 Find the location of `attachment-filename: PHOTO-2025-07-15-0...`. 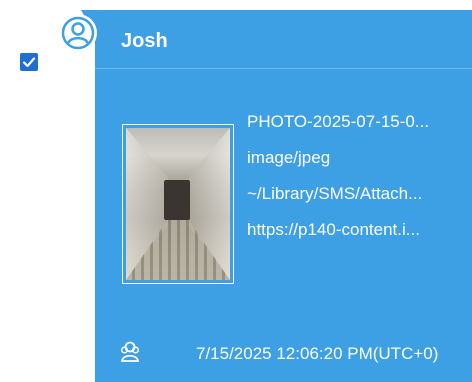

attachment-filename: PHOTO-2025-07-15-0... is located at coordinates (338, 121).